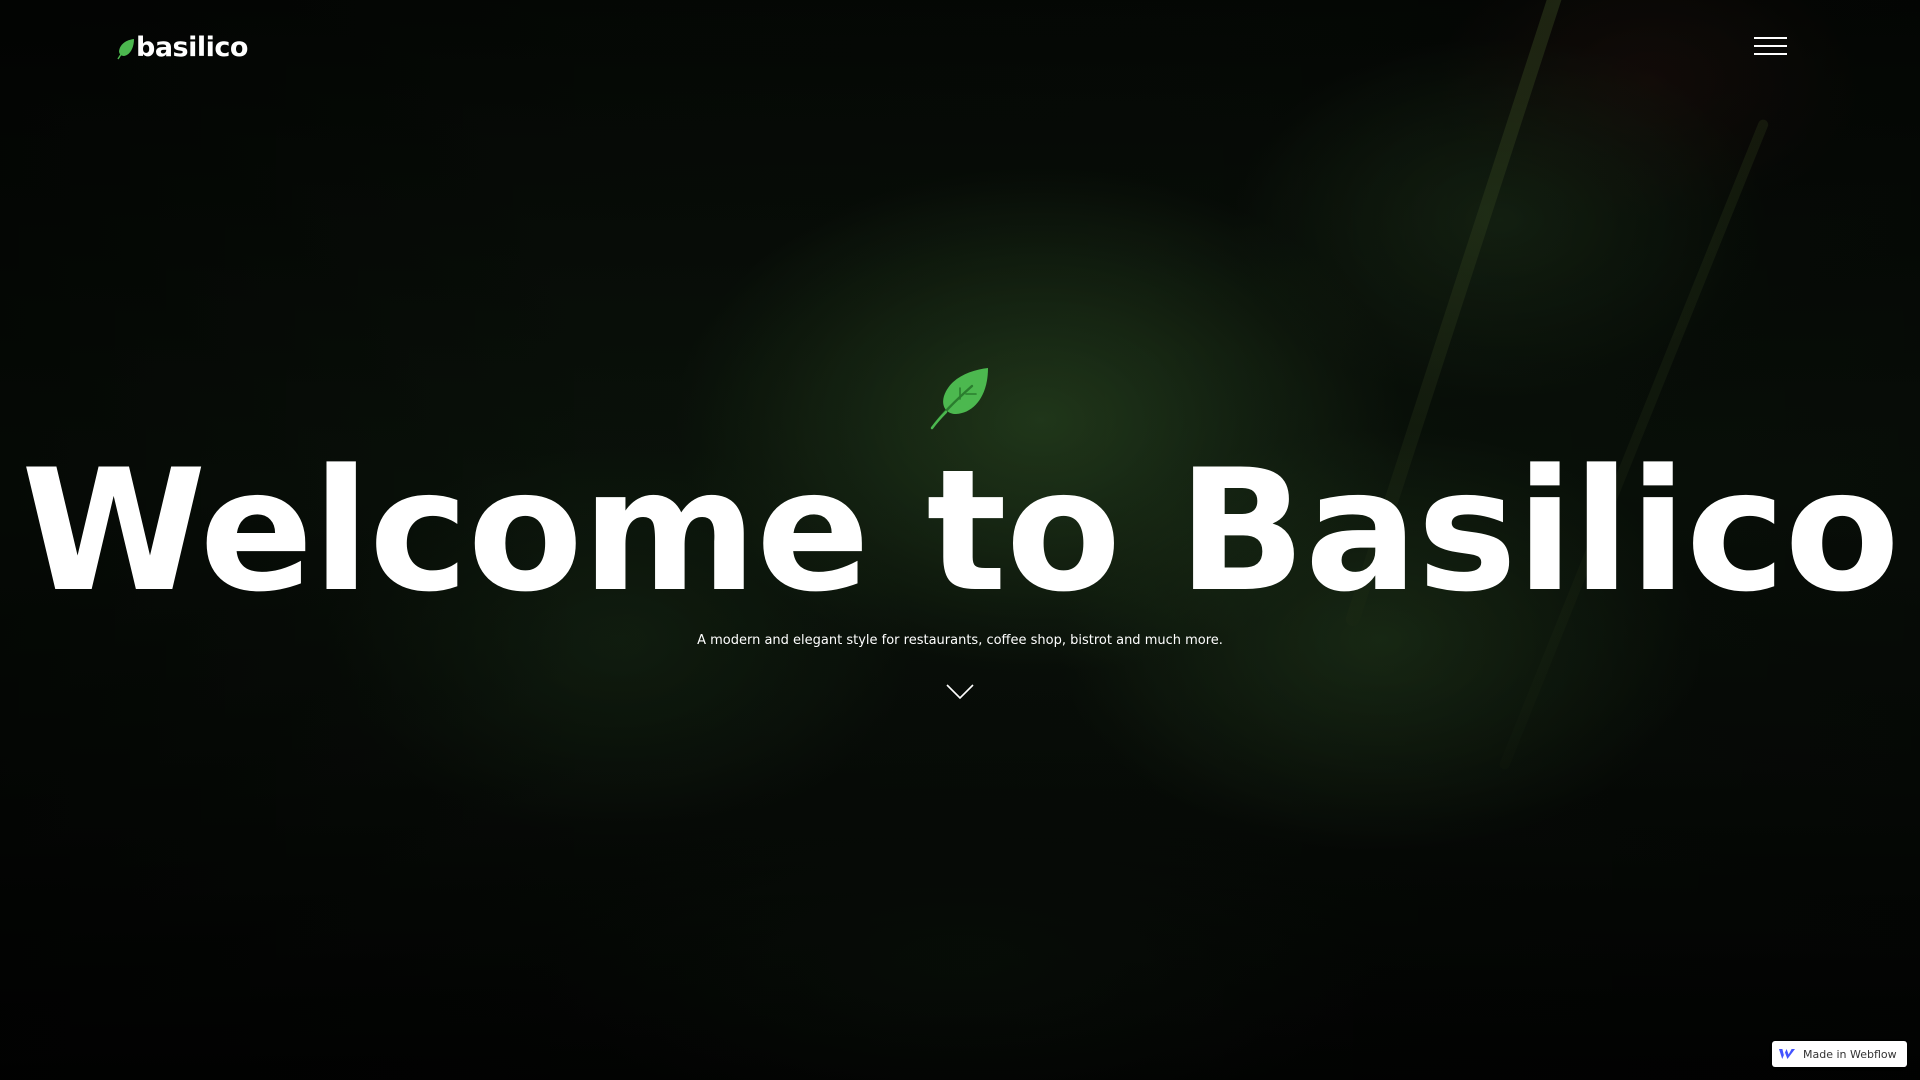 The width and height of the screenshot is (1920, 1080). I want to click on scroll-down-button, so click(960, 692).